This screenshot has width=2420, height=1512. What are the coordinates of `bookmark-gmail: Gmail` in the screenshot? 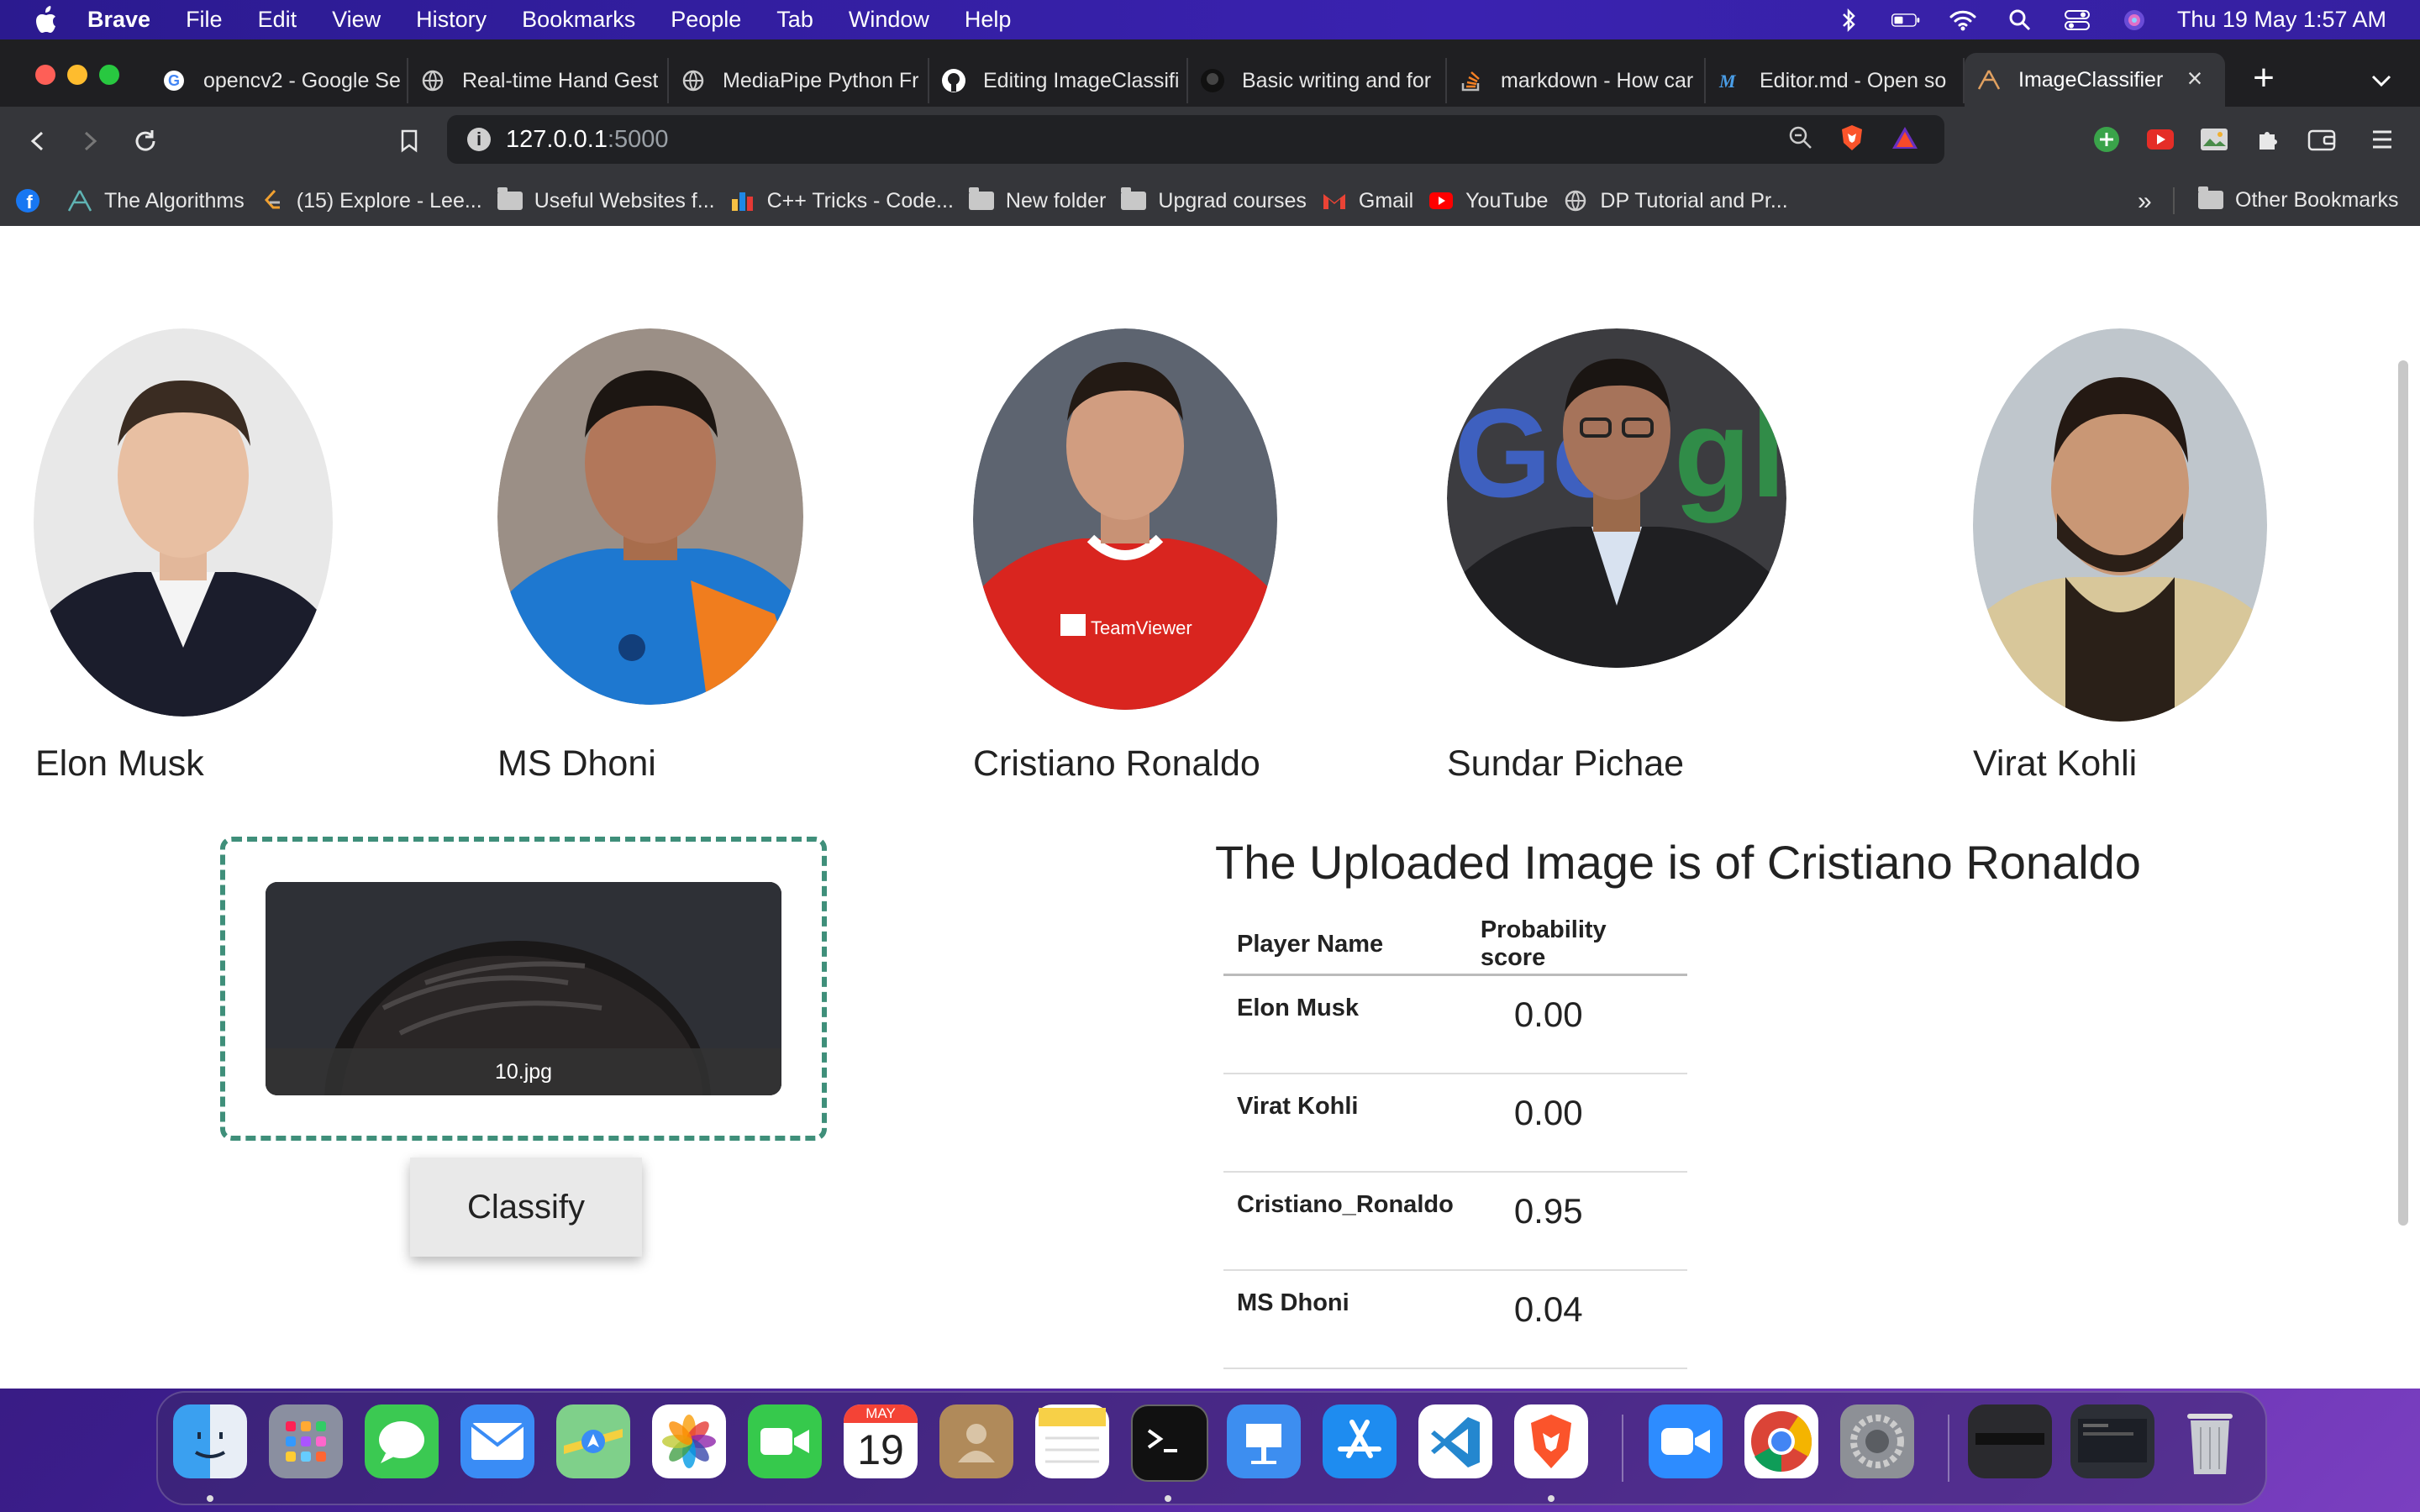 It's located at (1367, 200).